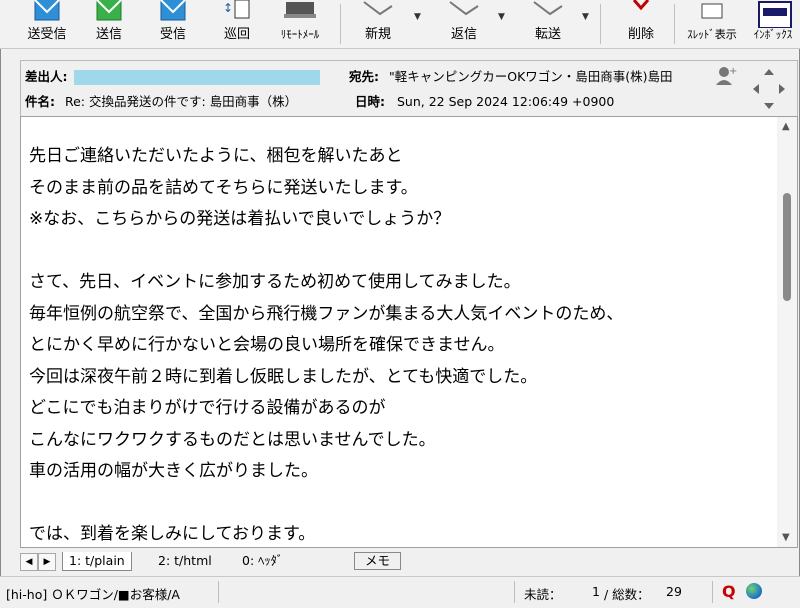 The height and width of the screenshot is (608, 800). Describe the element at coordinates (326, 313) in the screenshot. I see `message-line: 毎年恒例の航空祭で、全国から飛行機ファンが集まる大人気イベントのため、` at that location.